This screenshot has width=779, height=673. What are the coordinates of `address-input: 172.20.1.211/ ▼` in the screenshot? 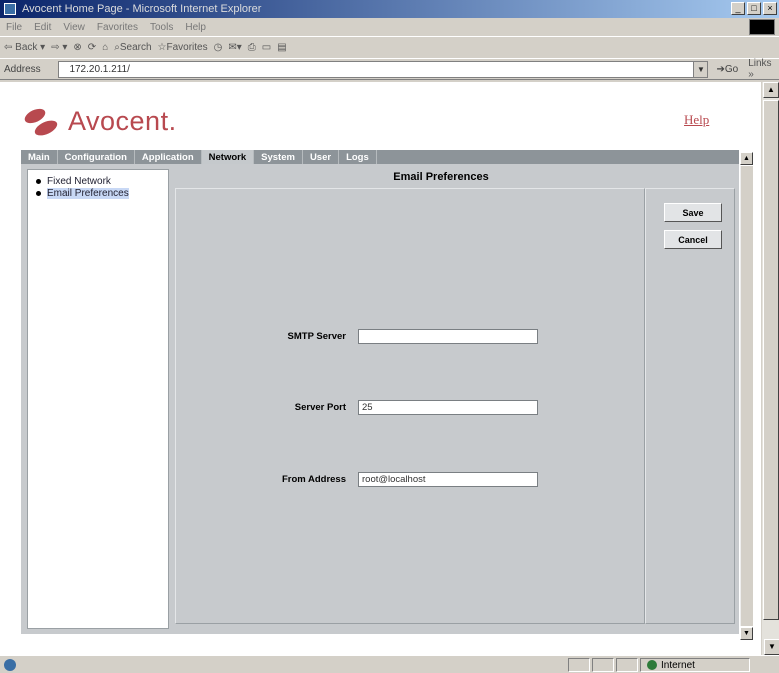 It's located at (383, 69).